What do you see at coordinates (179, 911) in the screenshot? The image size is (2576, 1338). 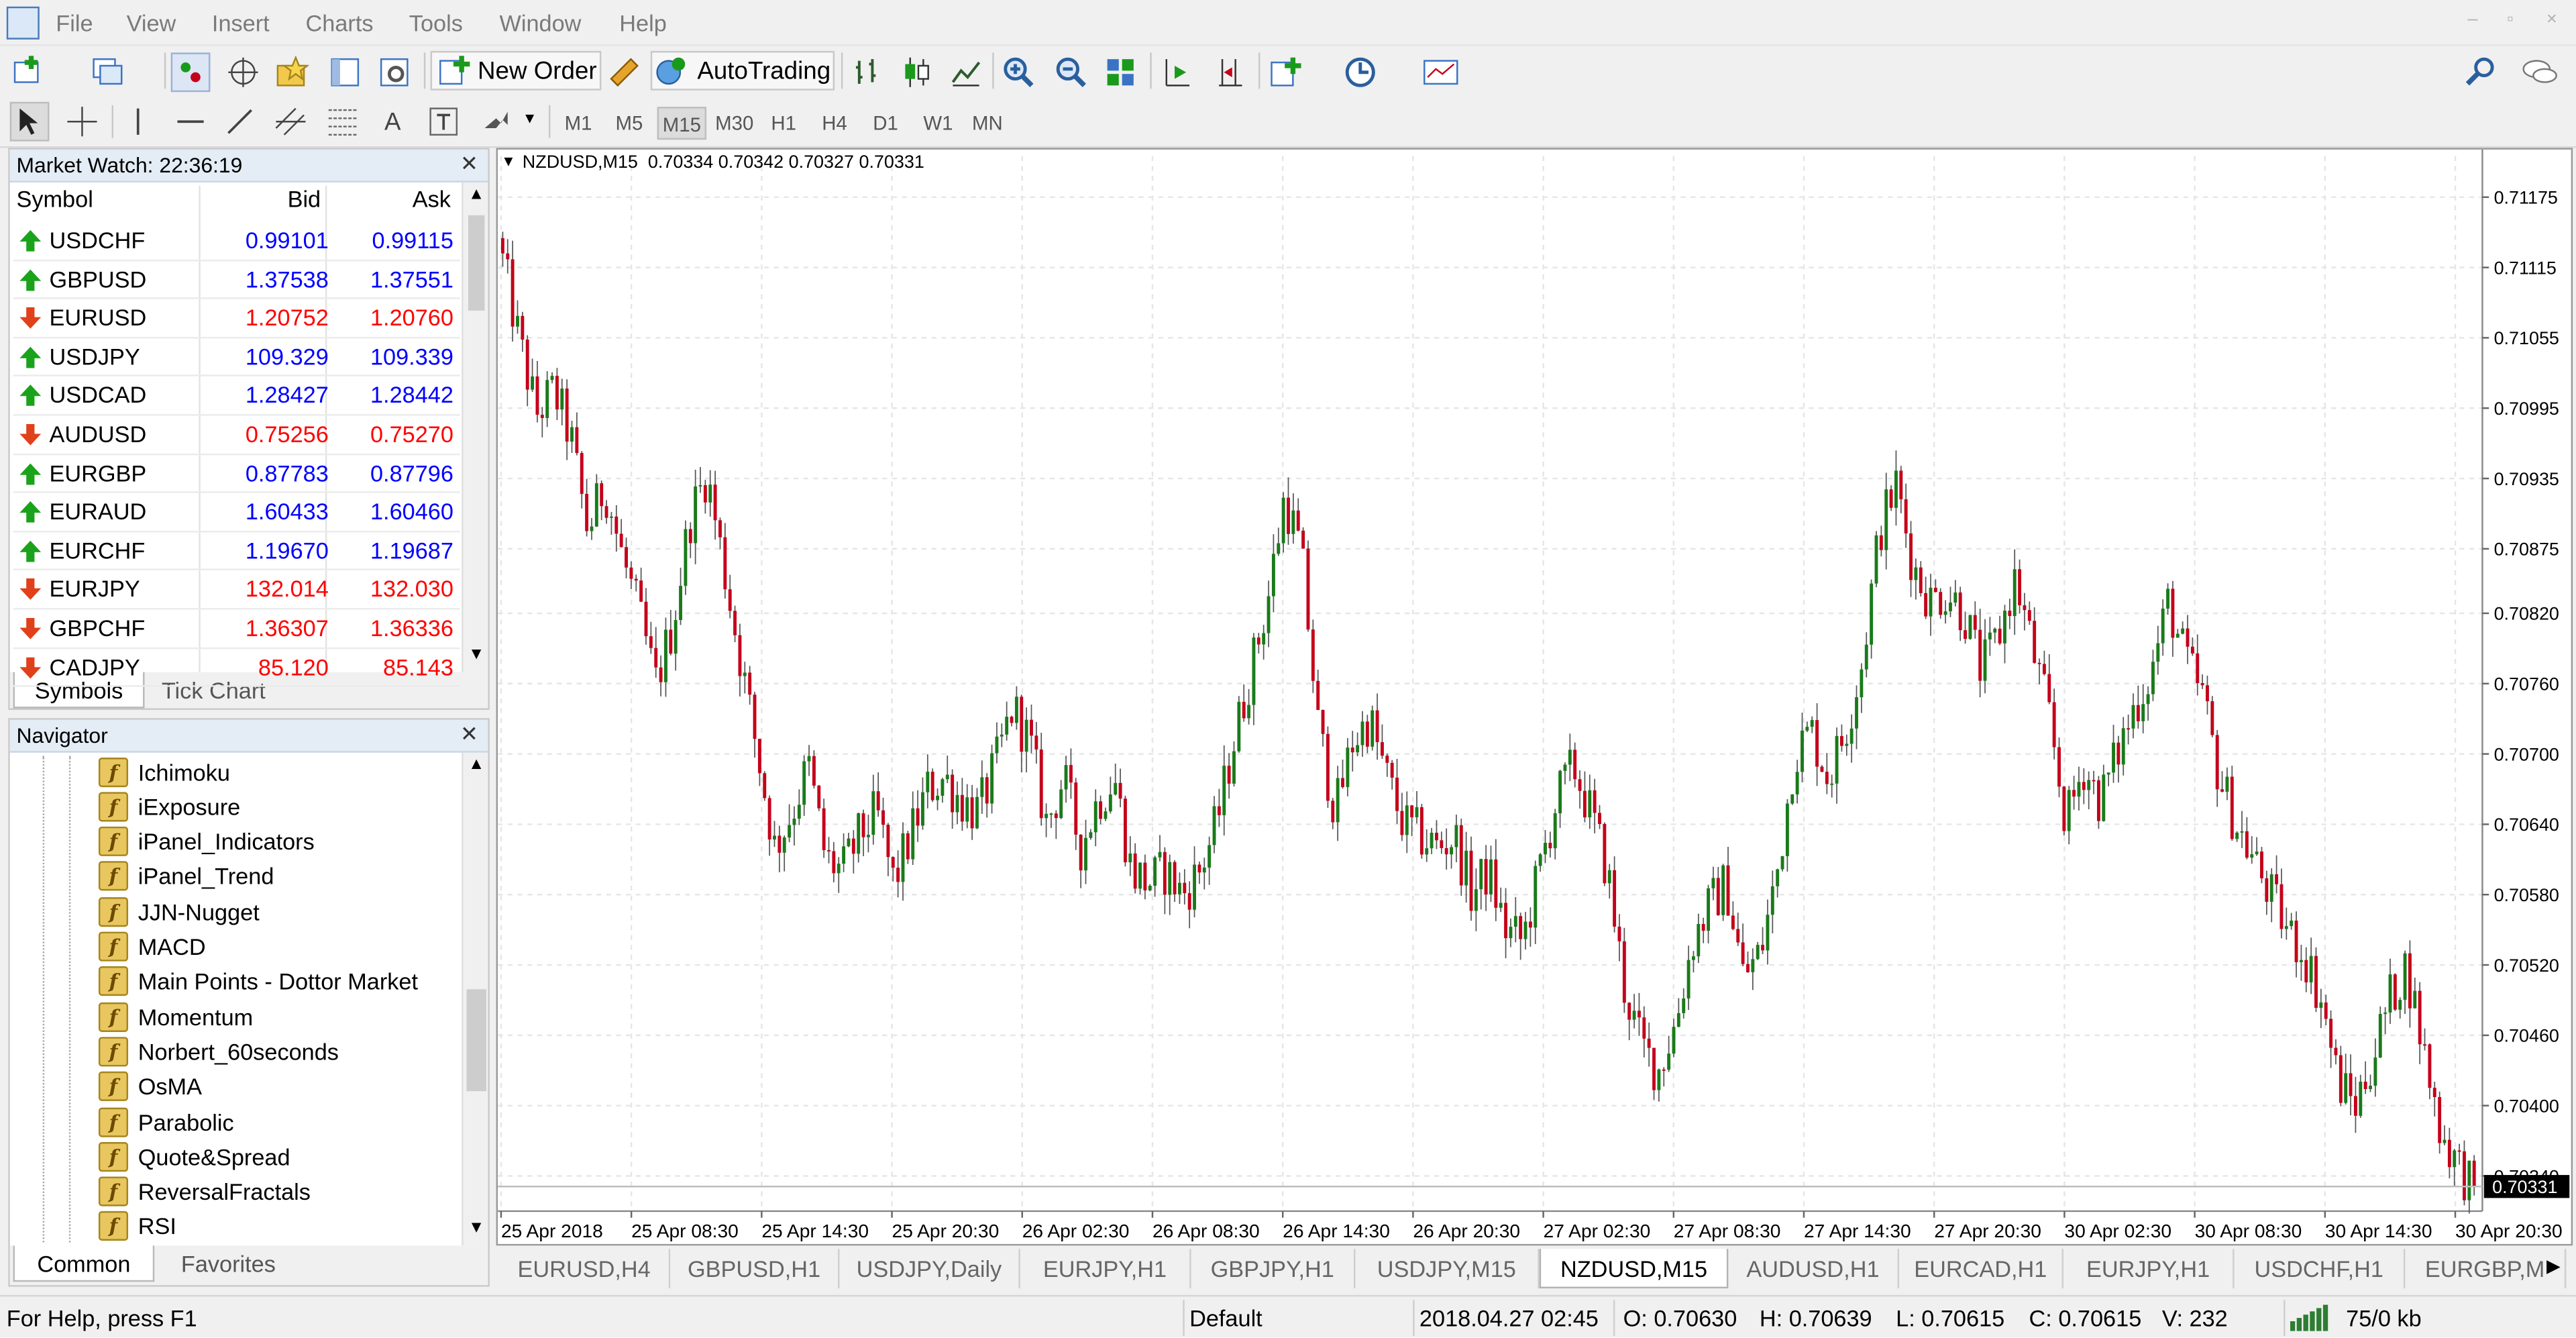 I see `navigator-indicator-item: f JJN-Nugget` at bounding box center [179, 911].